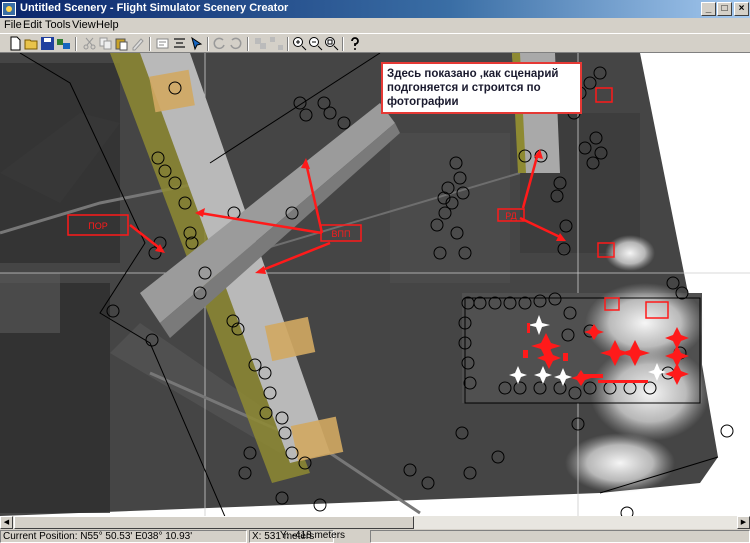 This screenshot has width=750, height=543. Describe the element at coordinates (31, 43) in the screenshot. I see `open-icon` at that location.